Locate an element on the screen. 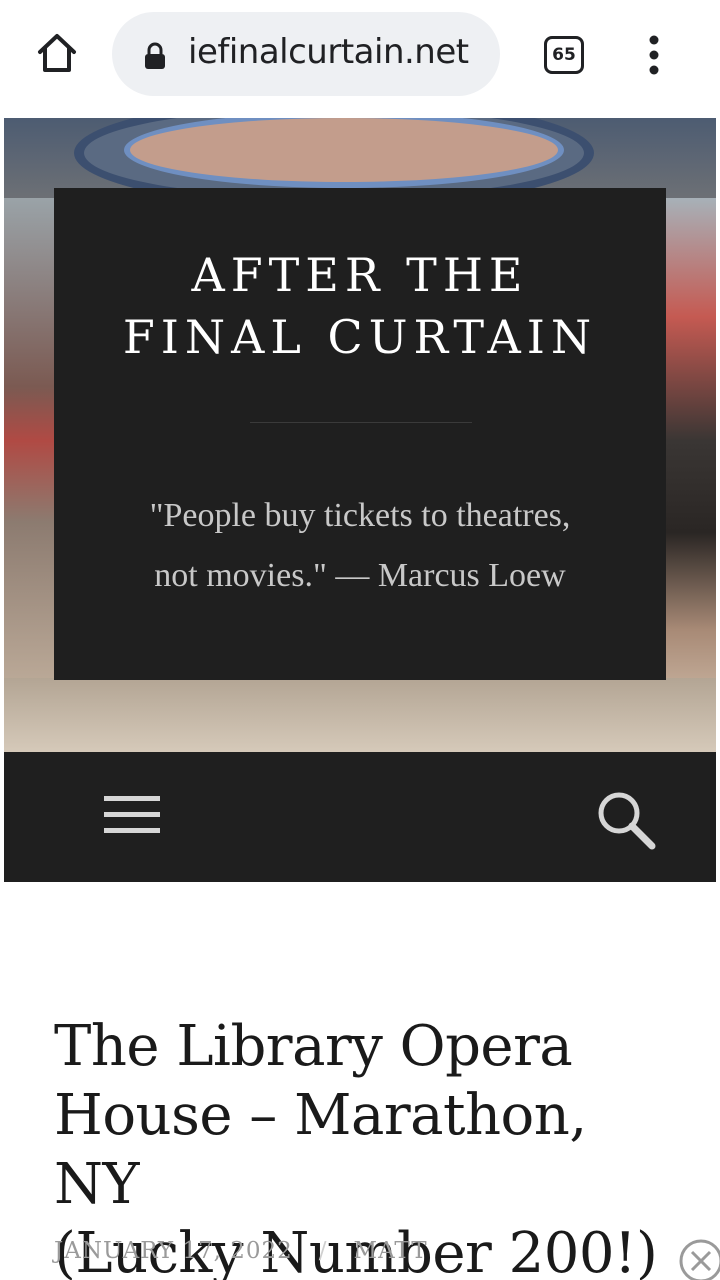  browser-toolbar: iefinalcurtain.net 65 is located at coordinates (360, 59).